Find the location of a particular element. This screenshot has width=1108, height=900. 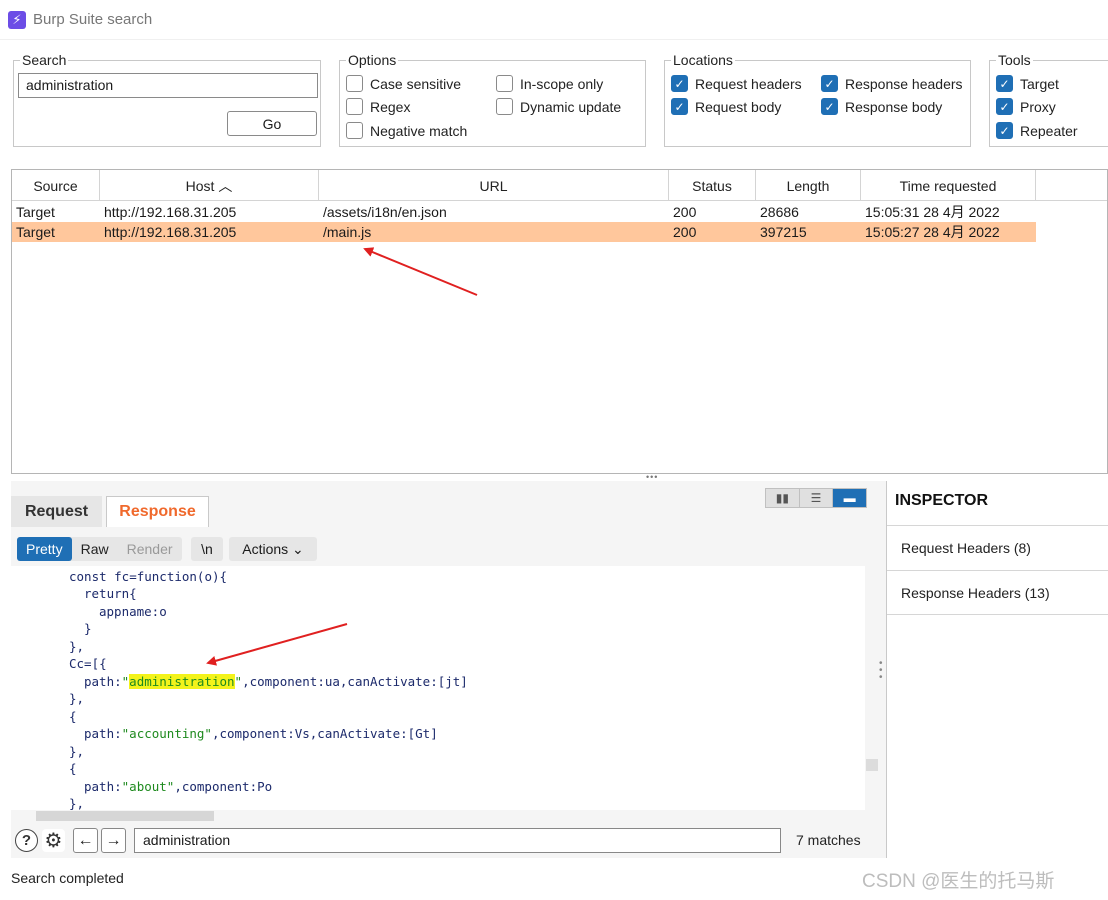

tab-response: Response is located at coordinates (157, 511).